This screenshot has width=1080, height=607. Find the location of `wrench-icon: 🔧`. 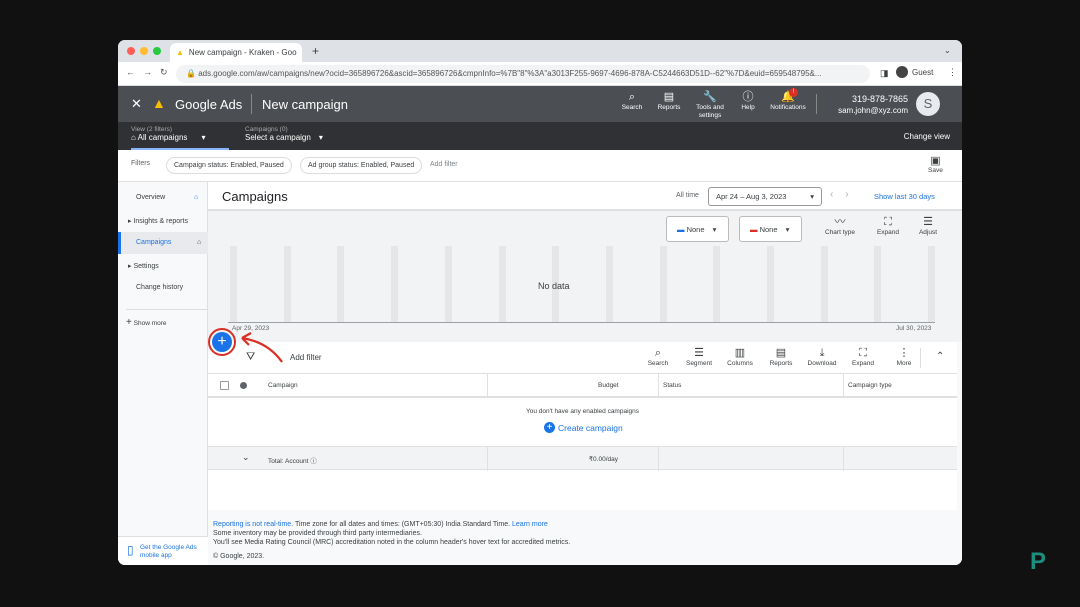

wrench-icon: 🔧 is located at coordinates (710, 97).